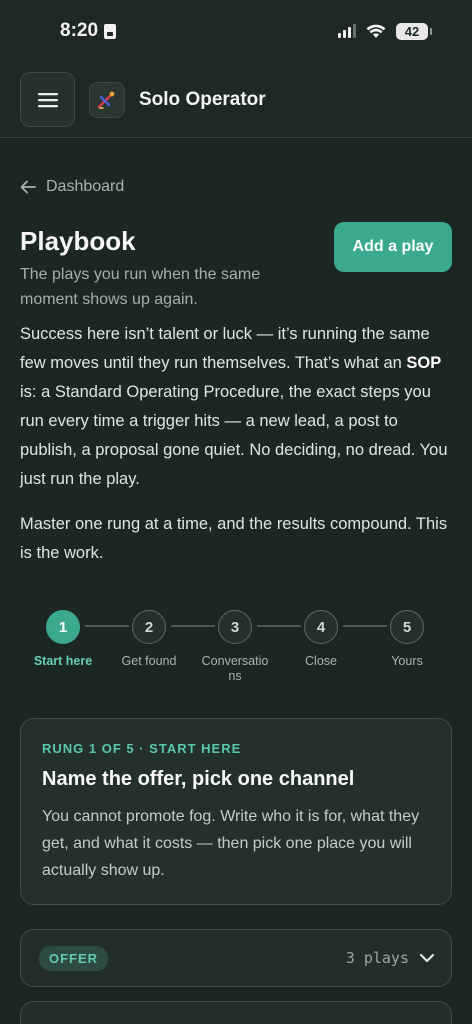  What do you see at coordinates (427, 958) in the screenshot?
I see `chevron-down-icon` at bounding box center [427, 958].